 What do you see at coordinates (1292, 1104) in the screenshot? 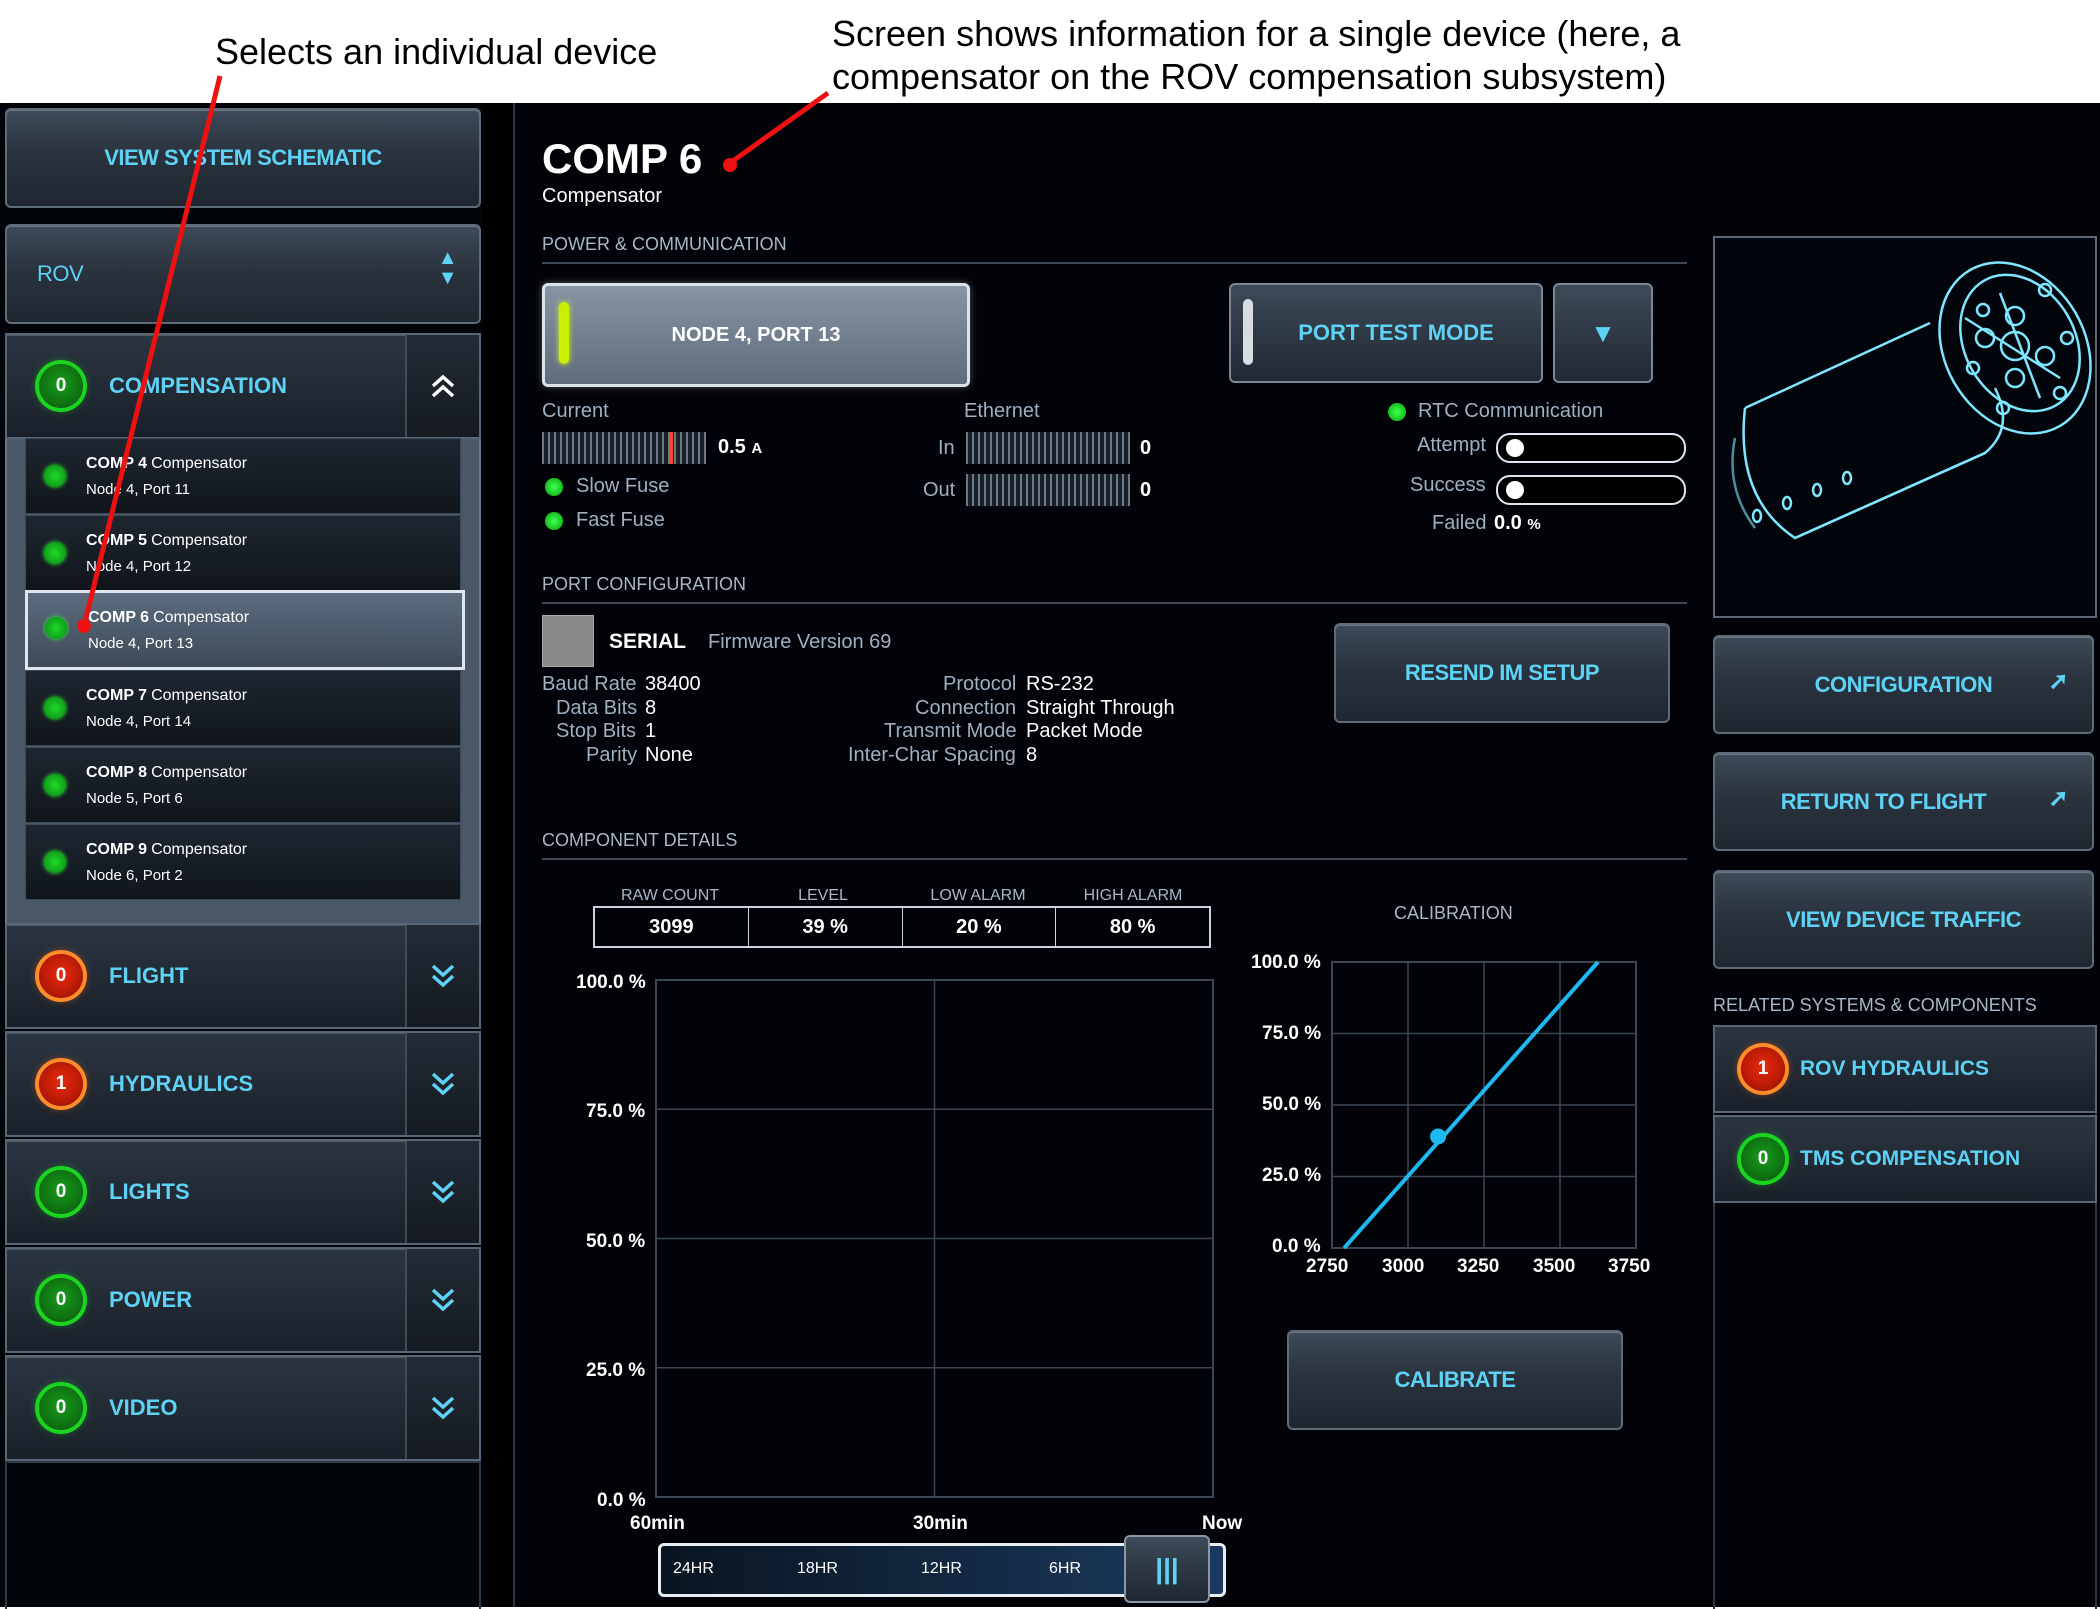
I see `y-tick-label: 50.0 %` at bounding box center [1292, 1104].